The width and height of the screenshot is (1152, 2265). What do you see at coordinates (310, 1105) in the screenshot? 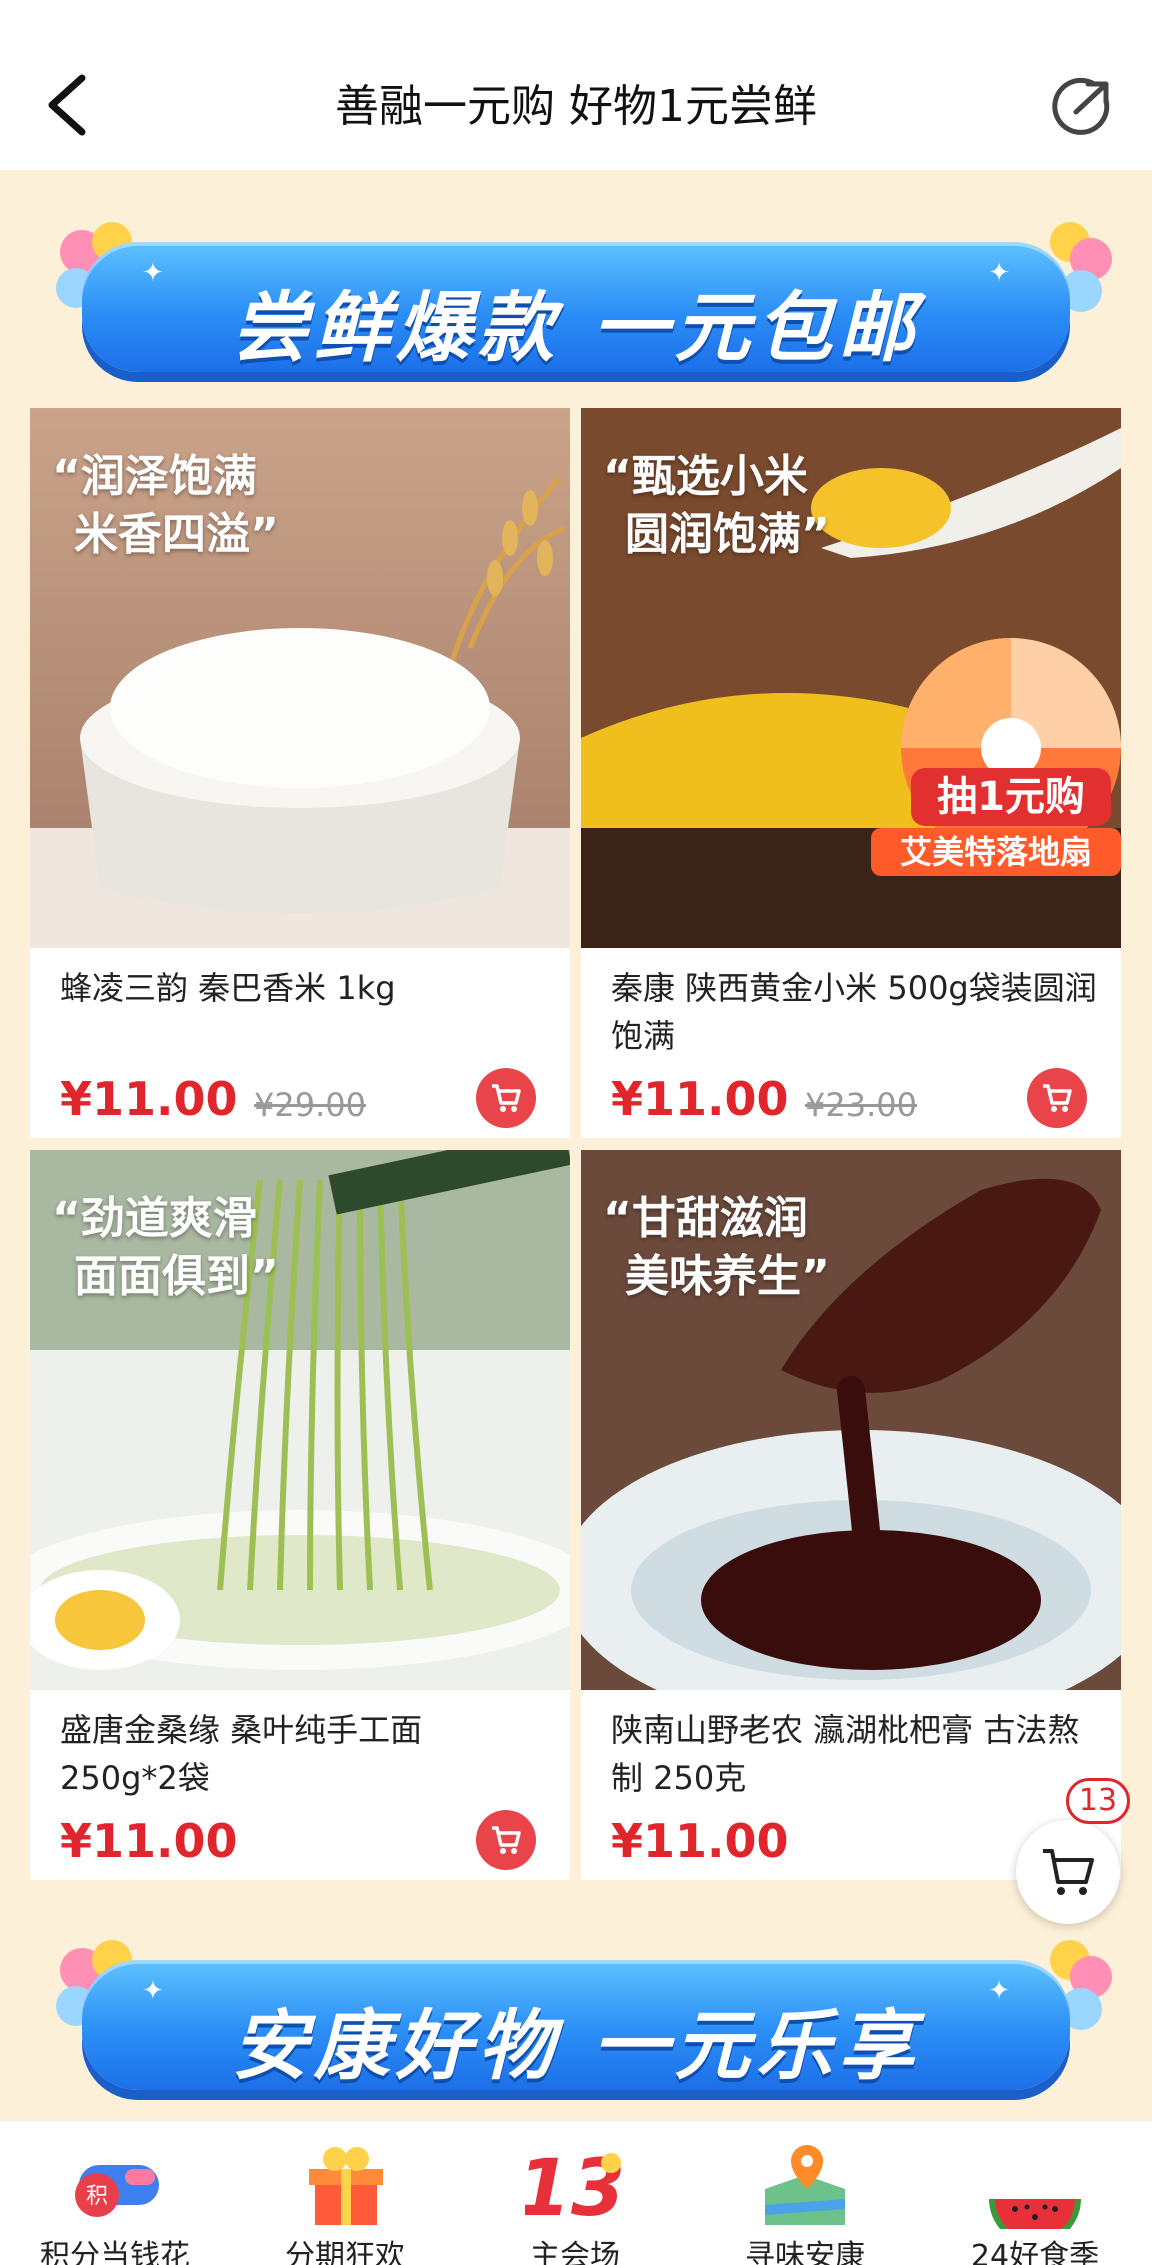
I see `product-original-price: ¥29.00` at bounding box center [310, 1105].